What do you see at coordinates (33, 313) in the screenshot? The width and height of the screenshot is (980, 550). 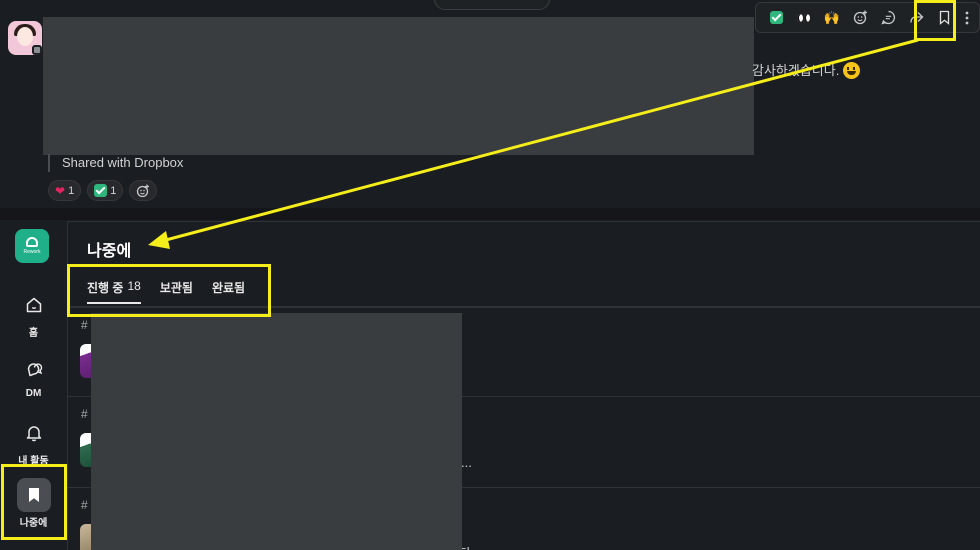 I see `nav-home: 홈` at bounding box center [33, 313].